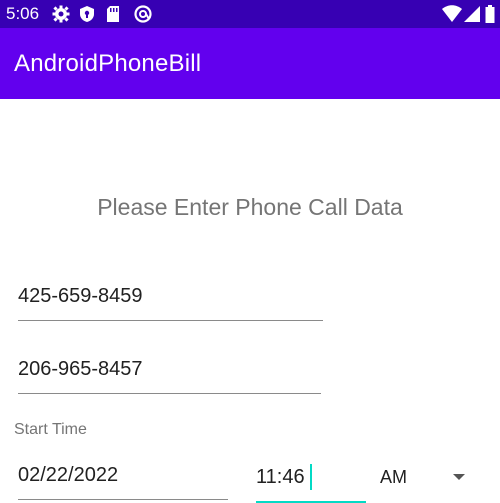 This screenshot has width=500, height=503. What do you see at coordinates (250, 207) in the screenshot?
I see `prompt-text: Please Enter Phone Call Data` at bounding box center [250, 207].